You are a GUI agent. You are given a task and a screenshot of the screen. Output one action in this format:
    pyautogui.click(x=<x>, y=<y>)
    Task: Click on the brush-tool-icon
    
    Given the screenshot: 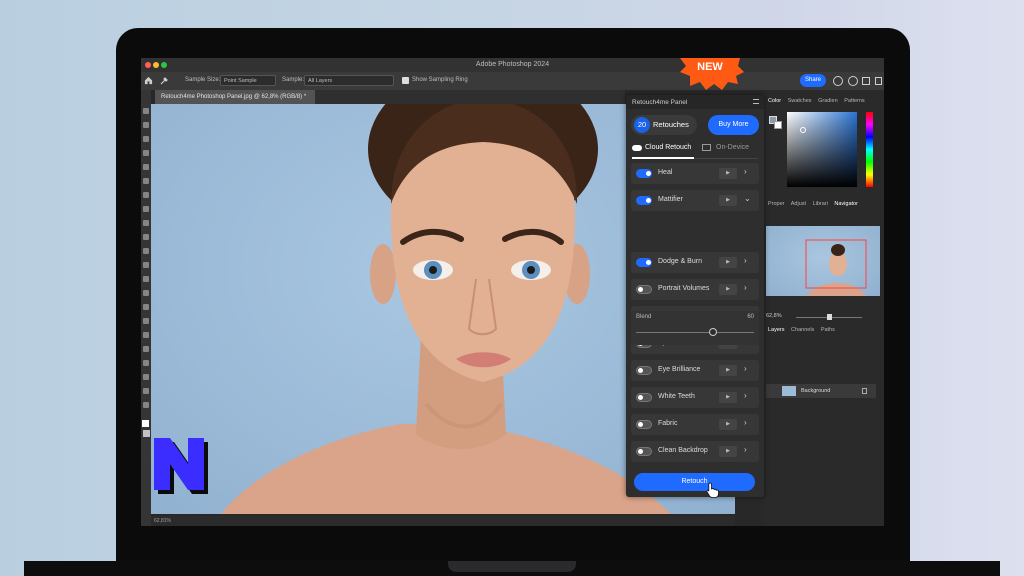 What is the action you would take?
    pyautogui.click(x=146, y=223)
    